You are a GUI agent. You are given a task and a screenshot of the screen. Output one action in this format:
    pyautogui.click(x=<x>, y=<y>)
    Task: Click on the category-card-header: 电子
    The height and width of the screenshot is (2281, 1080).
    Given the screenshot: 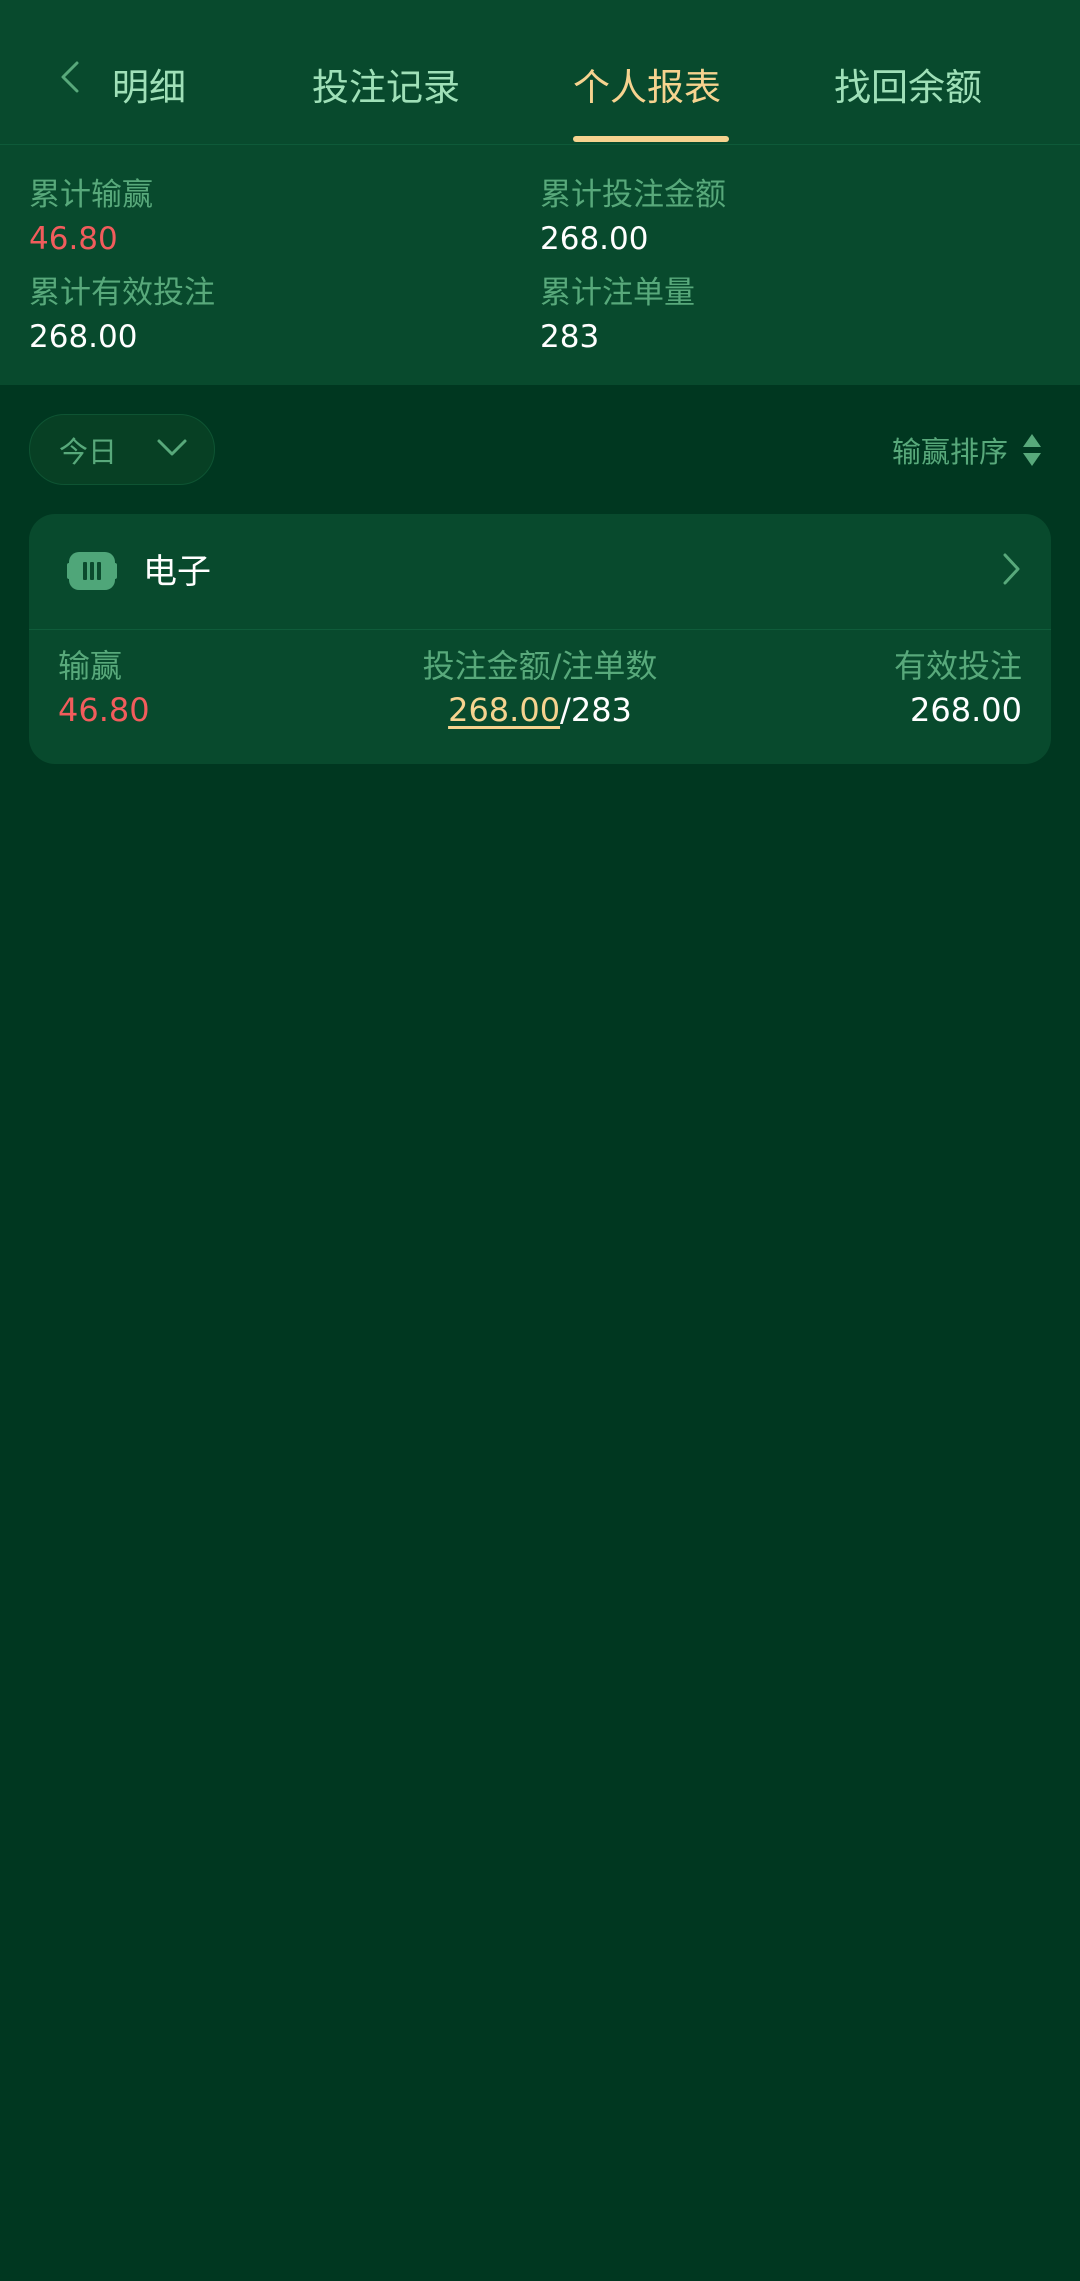 What is the action you would take?
    pyautogui.click(x=540, y=572)
    